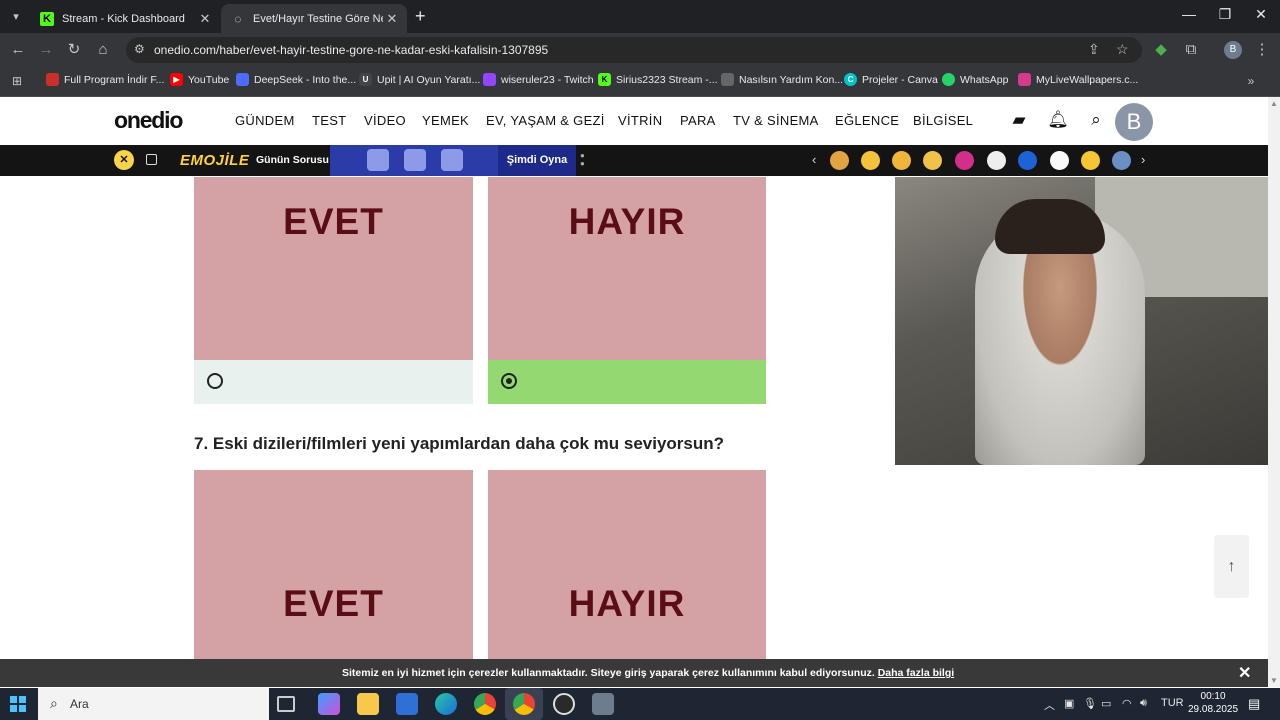  I want to click on chevron-right-icon: ›, so click(1143, 159).